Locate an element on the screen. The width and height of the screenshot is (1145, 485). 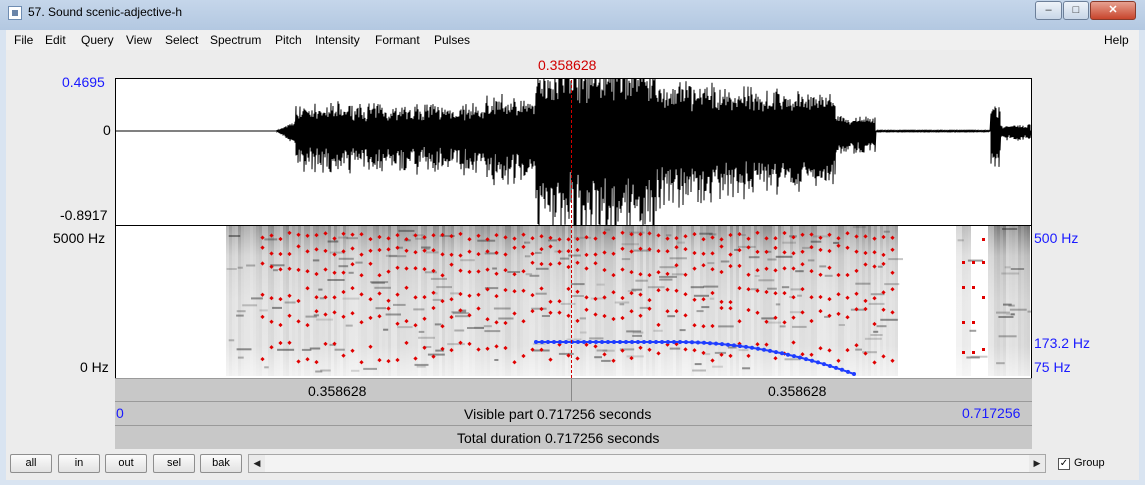
menu-pitch: Pitch is located at coordinates (288, 40).